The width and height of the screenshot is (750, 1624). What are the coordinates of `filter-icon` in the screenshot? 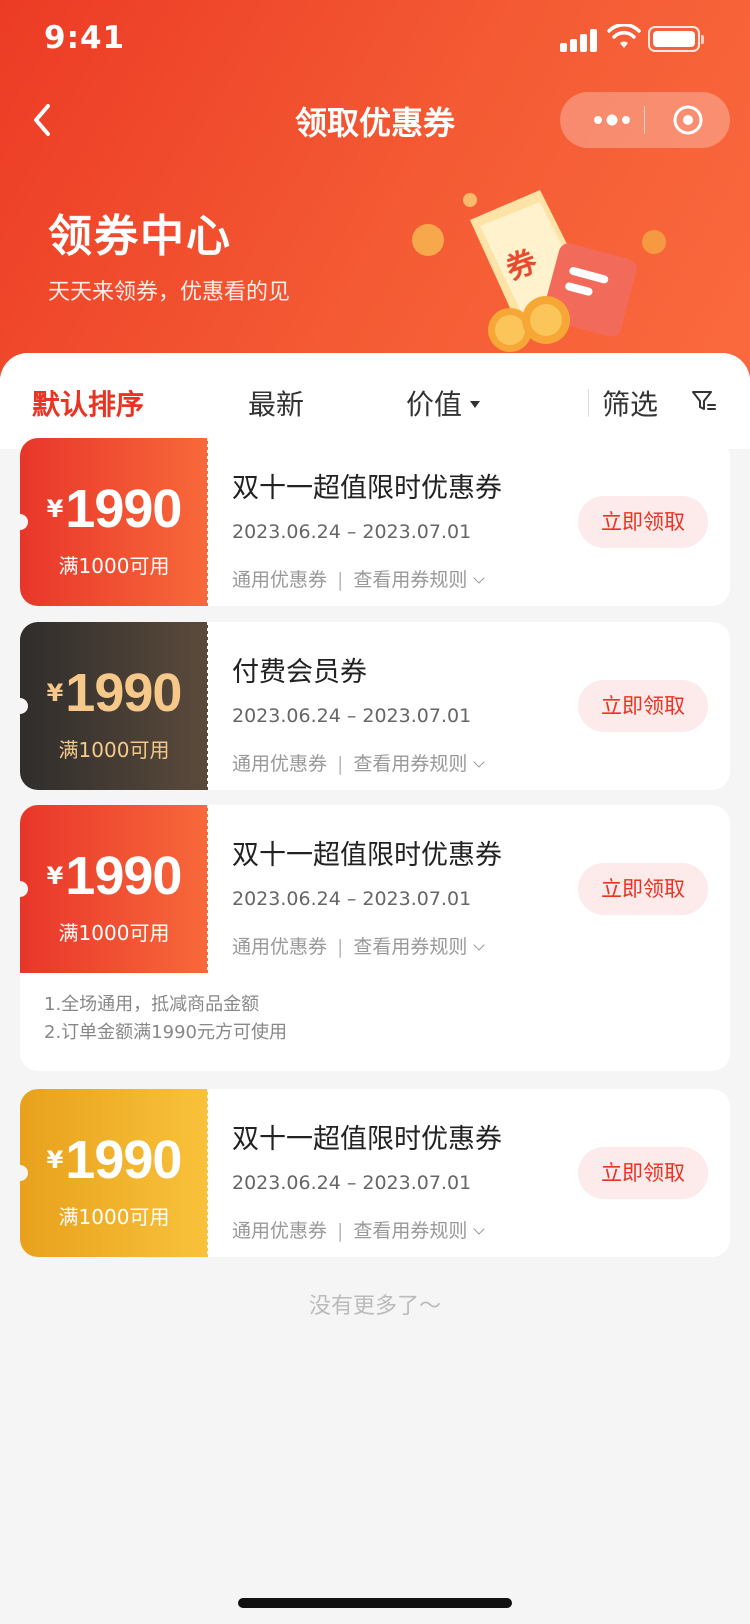 It's located at (704, 401).